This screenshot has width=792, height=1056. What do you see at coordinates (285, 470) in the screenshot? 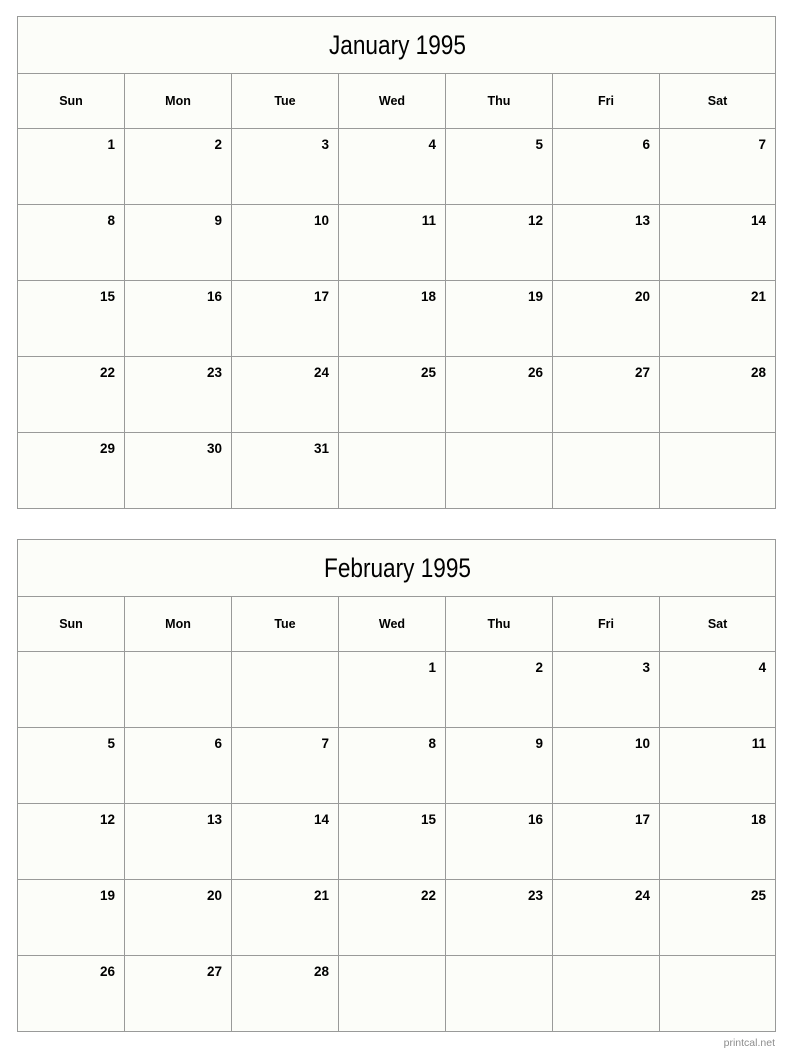
I see `day-cell: 31` at bounding box center [285, 470].